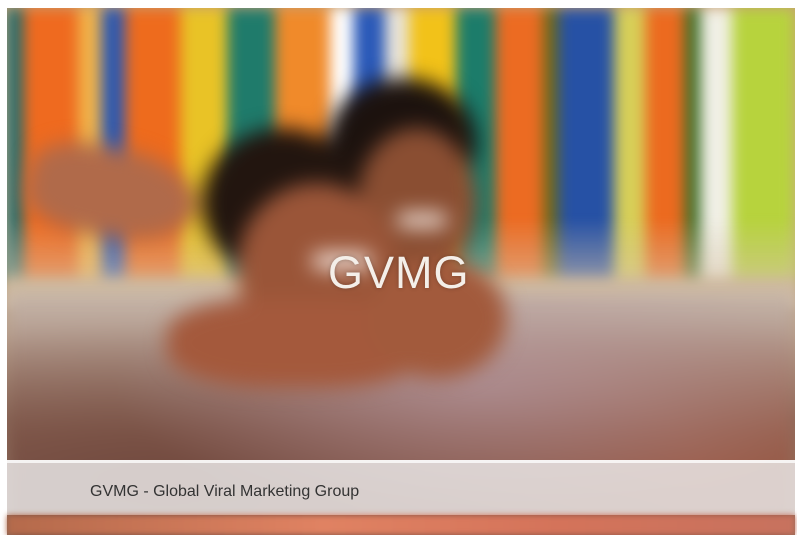  Describe the element at coordinates (401, 487) in the screenshot. I see `caption-bar: GVMG - Global Viral Marketing Group` at that location.